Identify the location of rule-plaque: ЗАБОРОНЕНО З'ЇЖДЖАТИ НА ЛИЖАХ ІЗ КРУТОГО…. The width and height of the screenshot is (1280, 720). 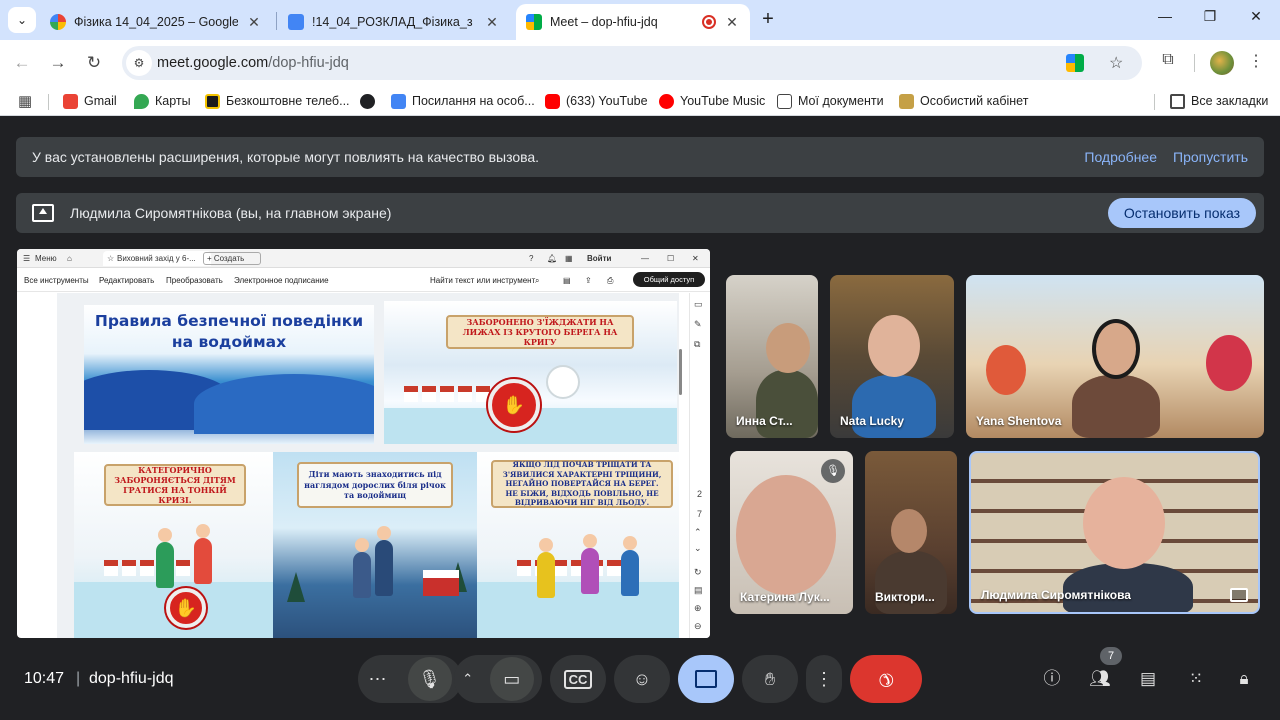
(540, 332).